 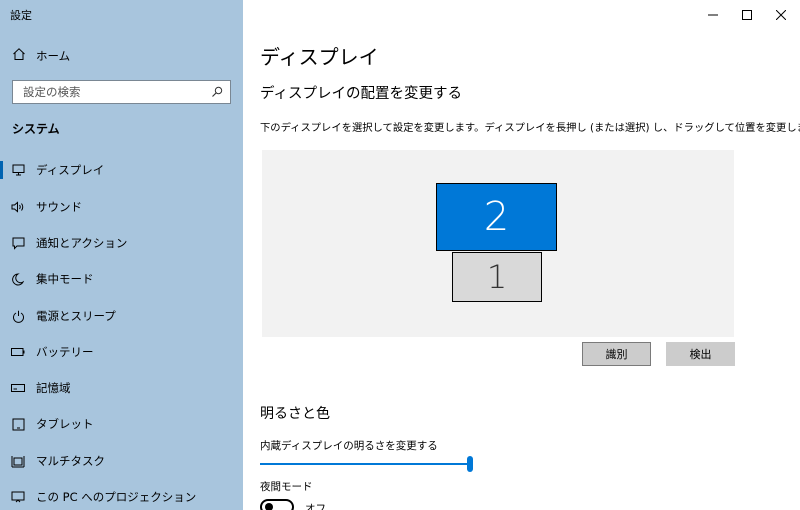 I want to click on sidebar-item-label: この PC へのプロジェクション, so click(x=116, y=497).